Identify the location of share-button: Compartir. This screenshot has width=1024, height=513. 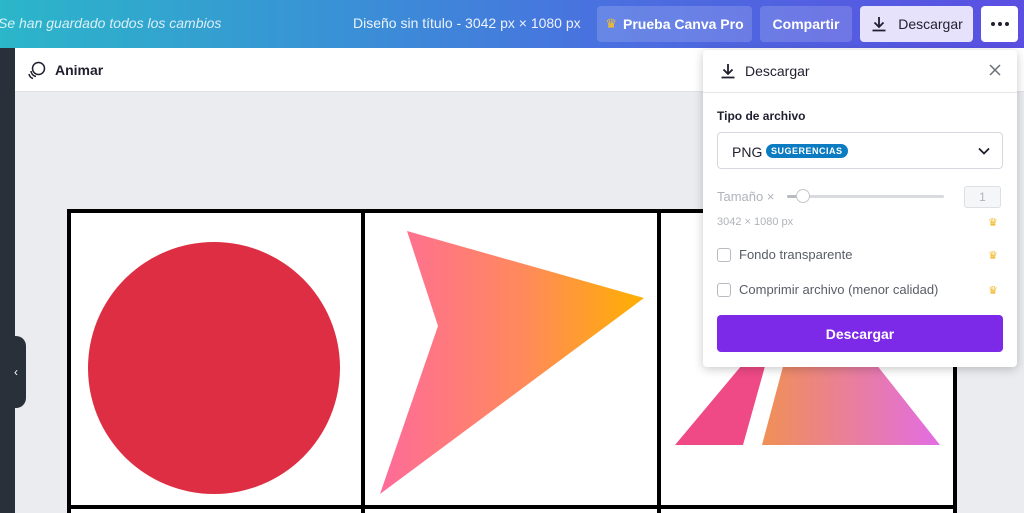
(806, 24).